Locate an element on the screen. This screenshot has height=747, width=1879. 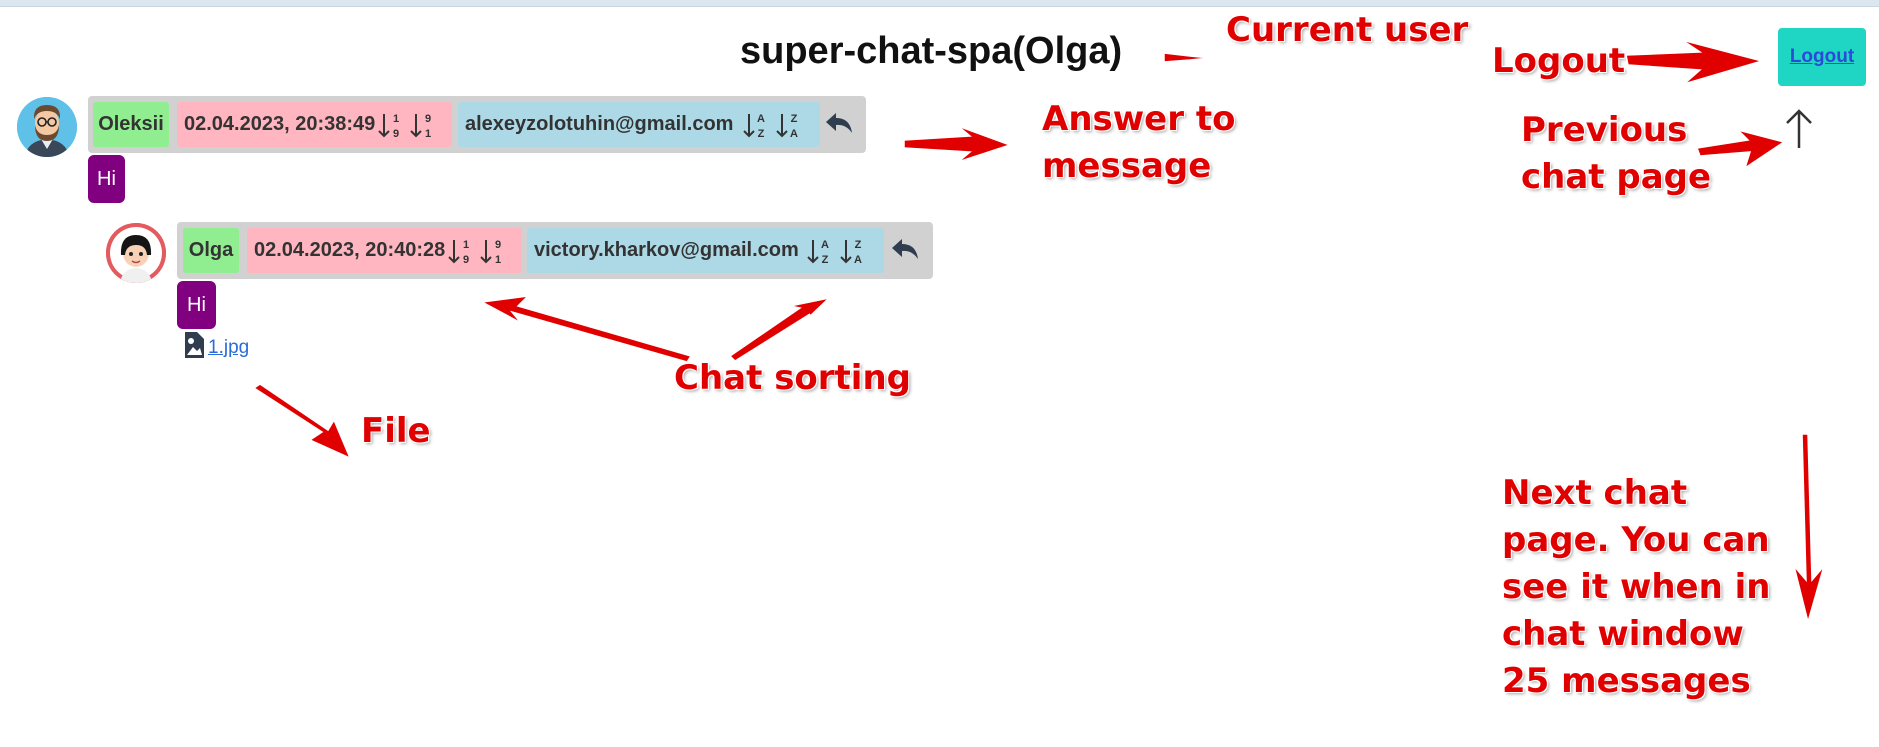
arrow-previous is located at coordinates (1740, 149).